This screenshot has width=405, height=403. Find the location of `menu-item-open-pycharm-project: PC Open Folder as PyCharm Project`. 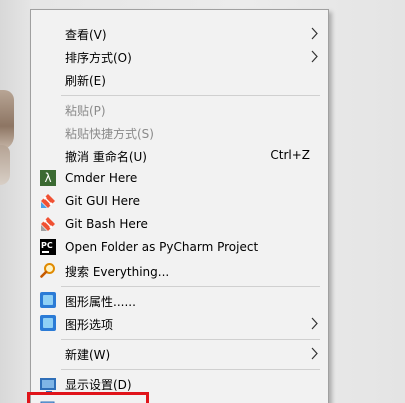

menu-item-open-pycharm-project: PC Open Folder as PyCharm Project is located at coordinates (179, 247).